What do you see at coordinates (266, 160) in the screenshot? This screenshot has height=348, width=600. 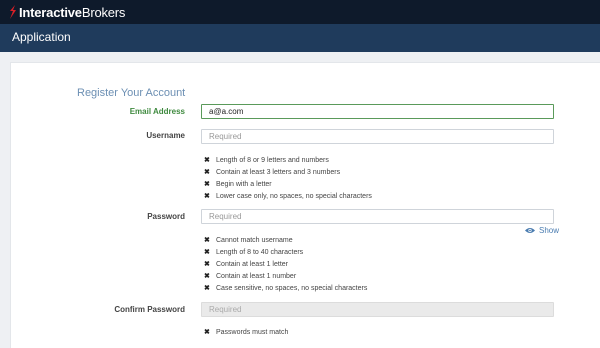 I see `username-rule: ✖ Length of 8 or 9 letters and numbers` at bounding box center [266, 160].